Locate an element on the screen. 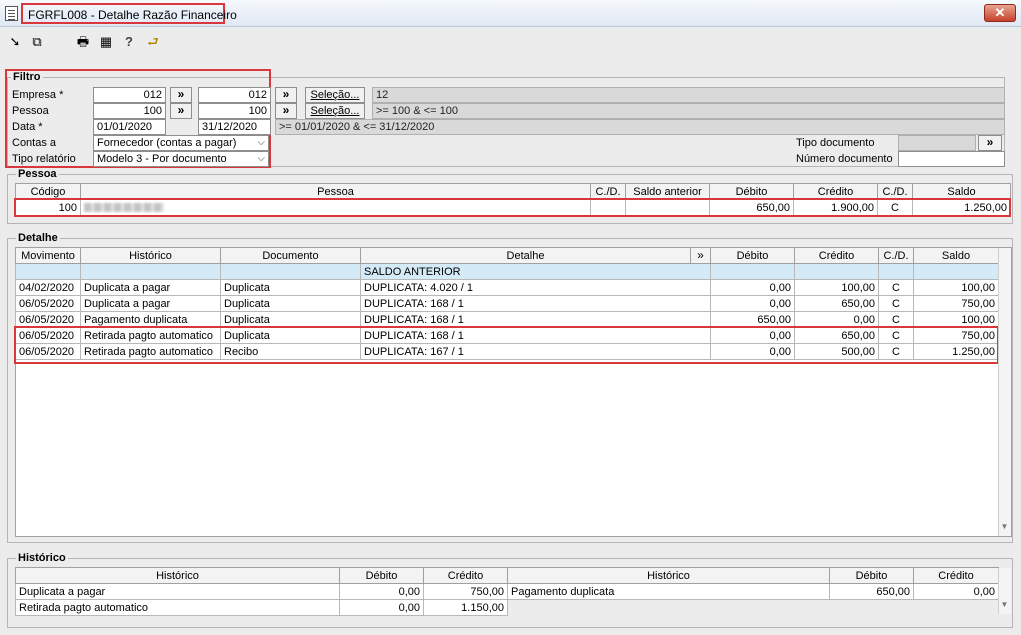 This screenshot has height=635, width=1021. empresa-summary: 12 is located at coordinates (688, 95).